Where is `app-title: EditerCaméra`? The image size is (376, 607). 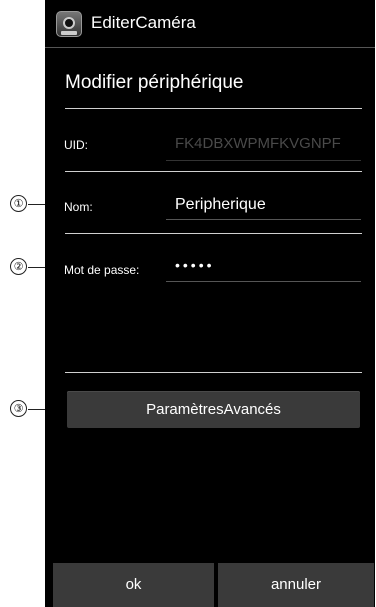
app-title: EditerCaméra is located at coordinates (143, 22).